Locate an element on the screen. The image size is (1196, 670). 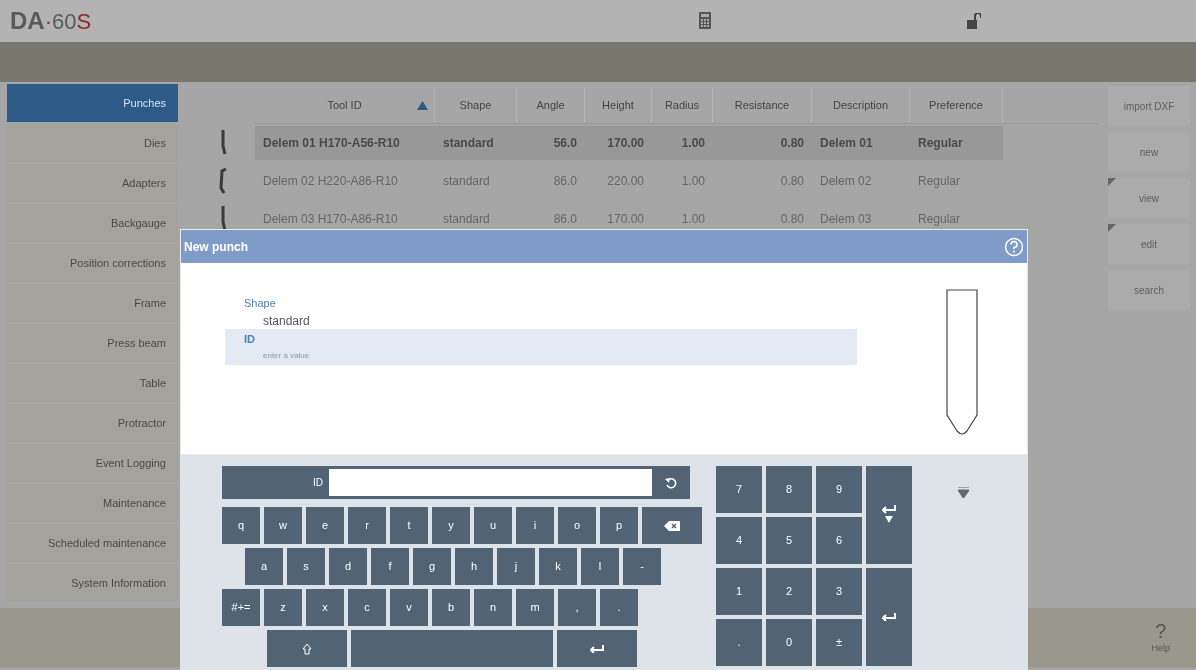
column-header: Shape is located at coordinates (475, 105).